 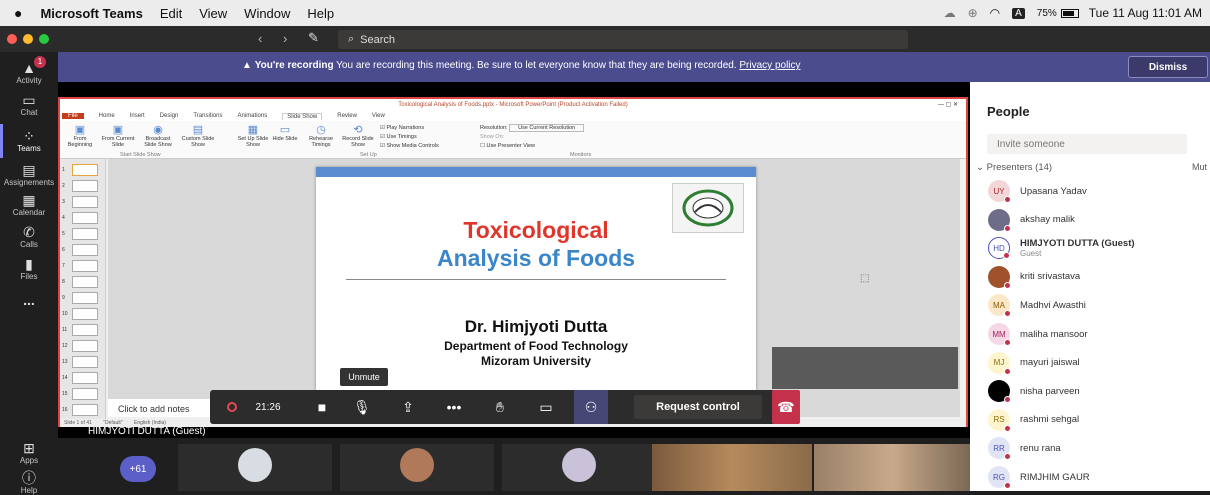 I want to click on slide-thumbnail: 6, so click(x=82, y=250).